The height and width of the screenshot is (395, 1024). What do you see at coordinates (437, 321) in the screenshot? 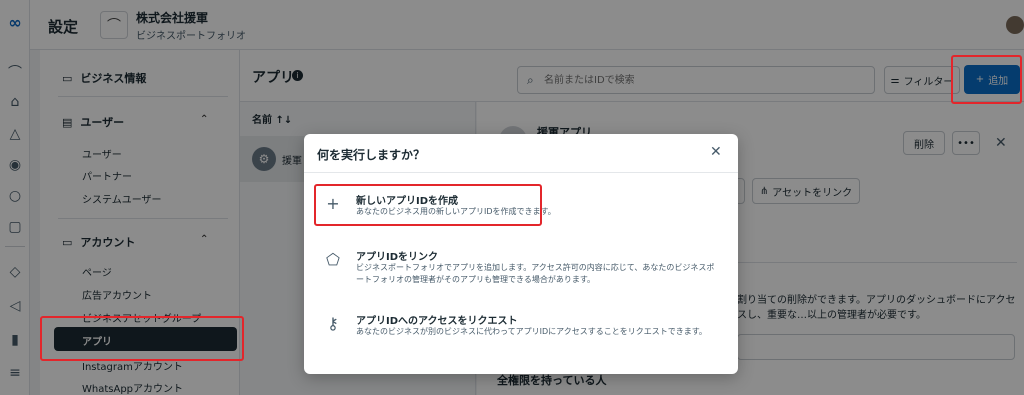
I see `option-title: アプリIDへのアクセスをリクエスト` at bounding box center [437, 321].